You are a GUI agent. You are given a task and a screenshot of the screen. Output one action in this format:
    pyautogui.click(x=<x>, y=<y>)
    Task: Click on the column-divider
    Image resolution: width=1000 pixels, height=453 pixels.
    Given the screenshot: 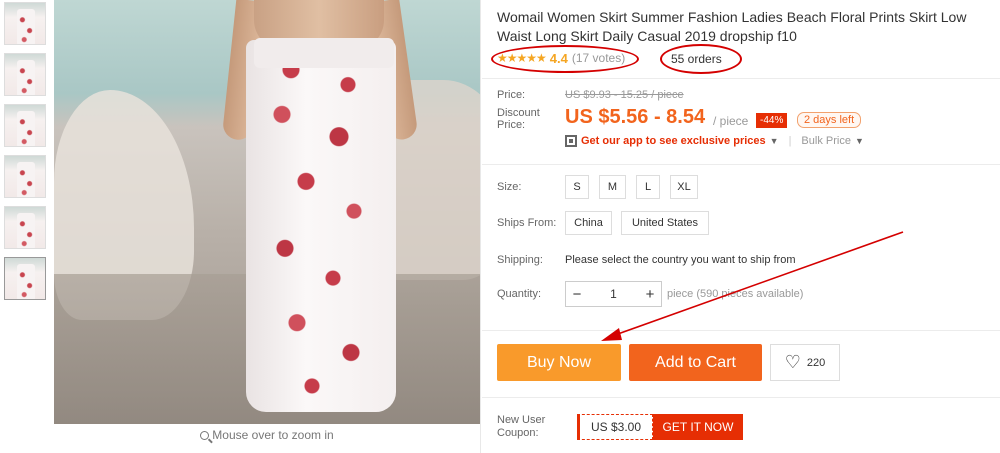 What is the action you would take?
    pyautogui.click(x=480, y=226)
    